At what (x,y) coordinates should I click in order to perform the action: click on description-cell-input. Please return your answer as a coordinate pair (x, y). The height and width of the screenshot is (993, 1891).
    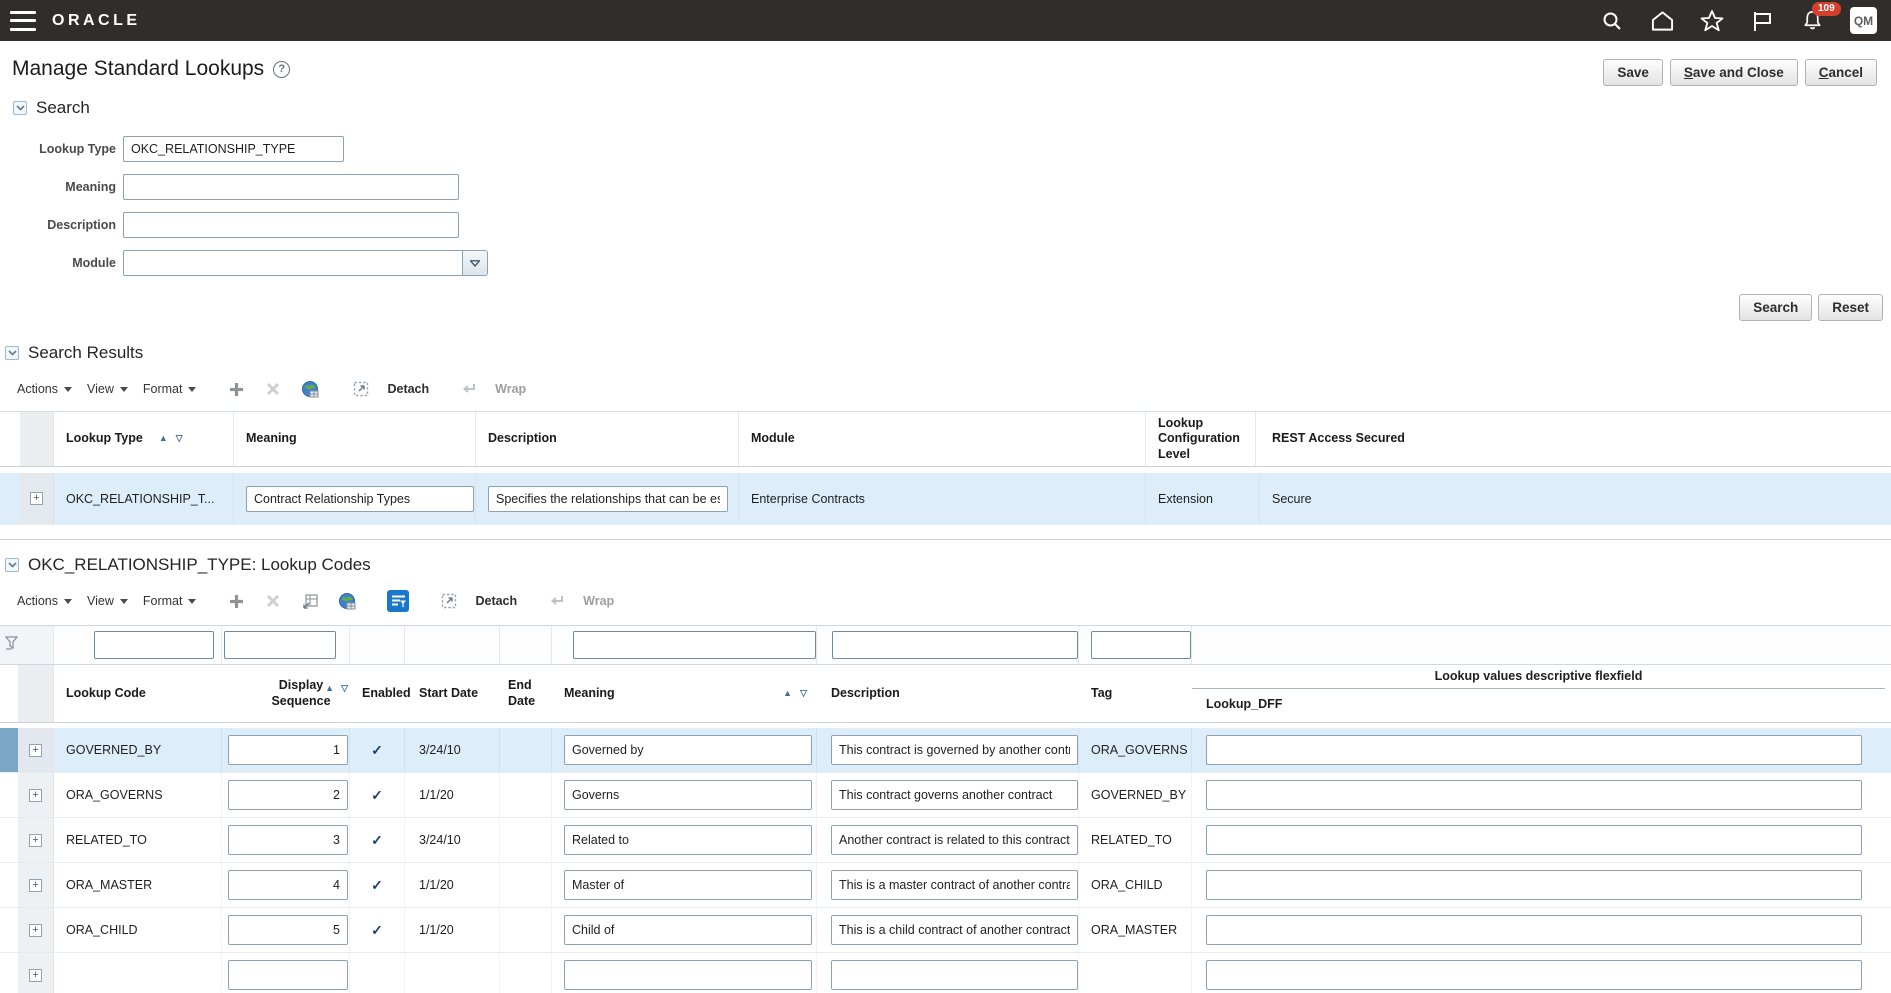
    Looking at the image, I should click on (608, 498).